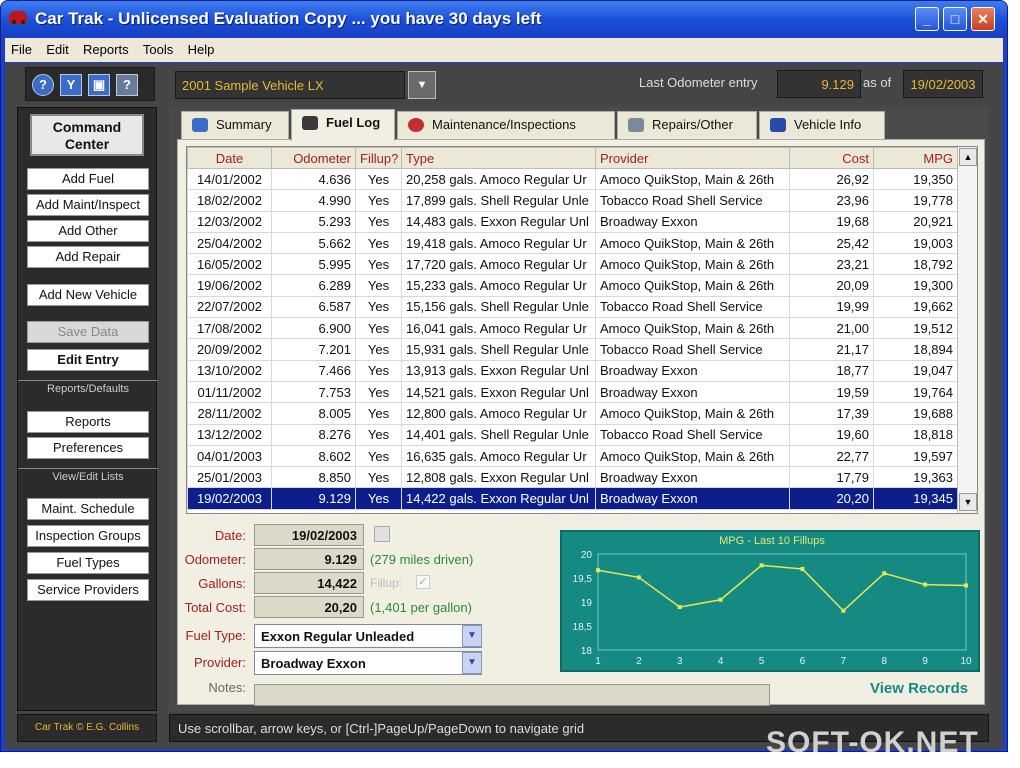 This screenshot has height=768, width=1020. I want to click on tab-maintenance: Maintenance/Inspections, so click(506, 125).